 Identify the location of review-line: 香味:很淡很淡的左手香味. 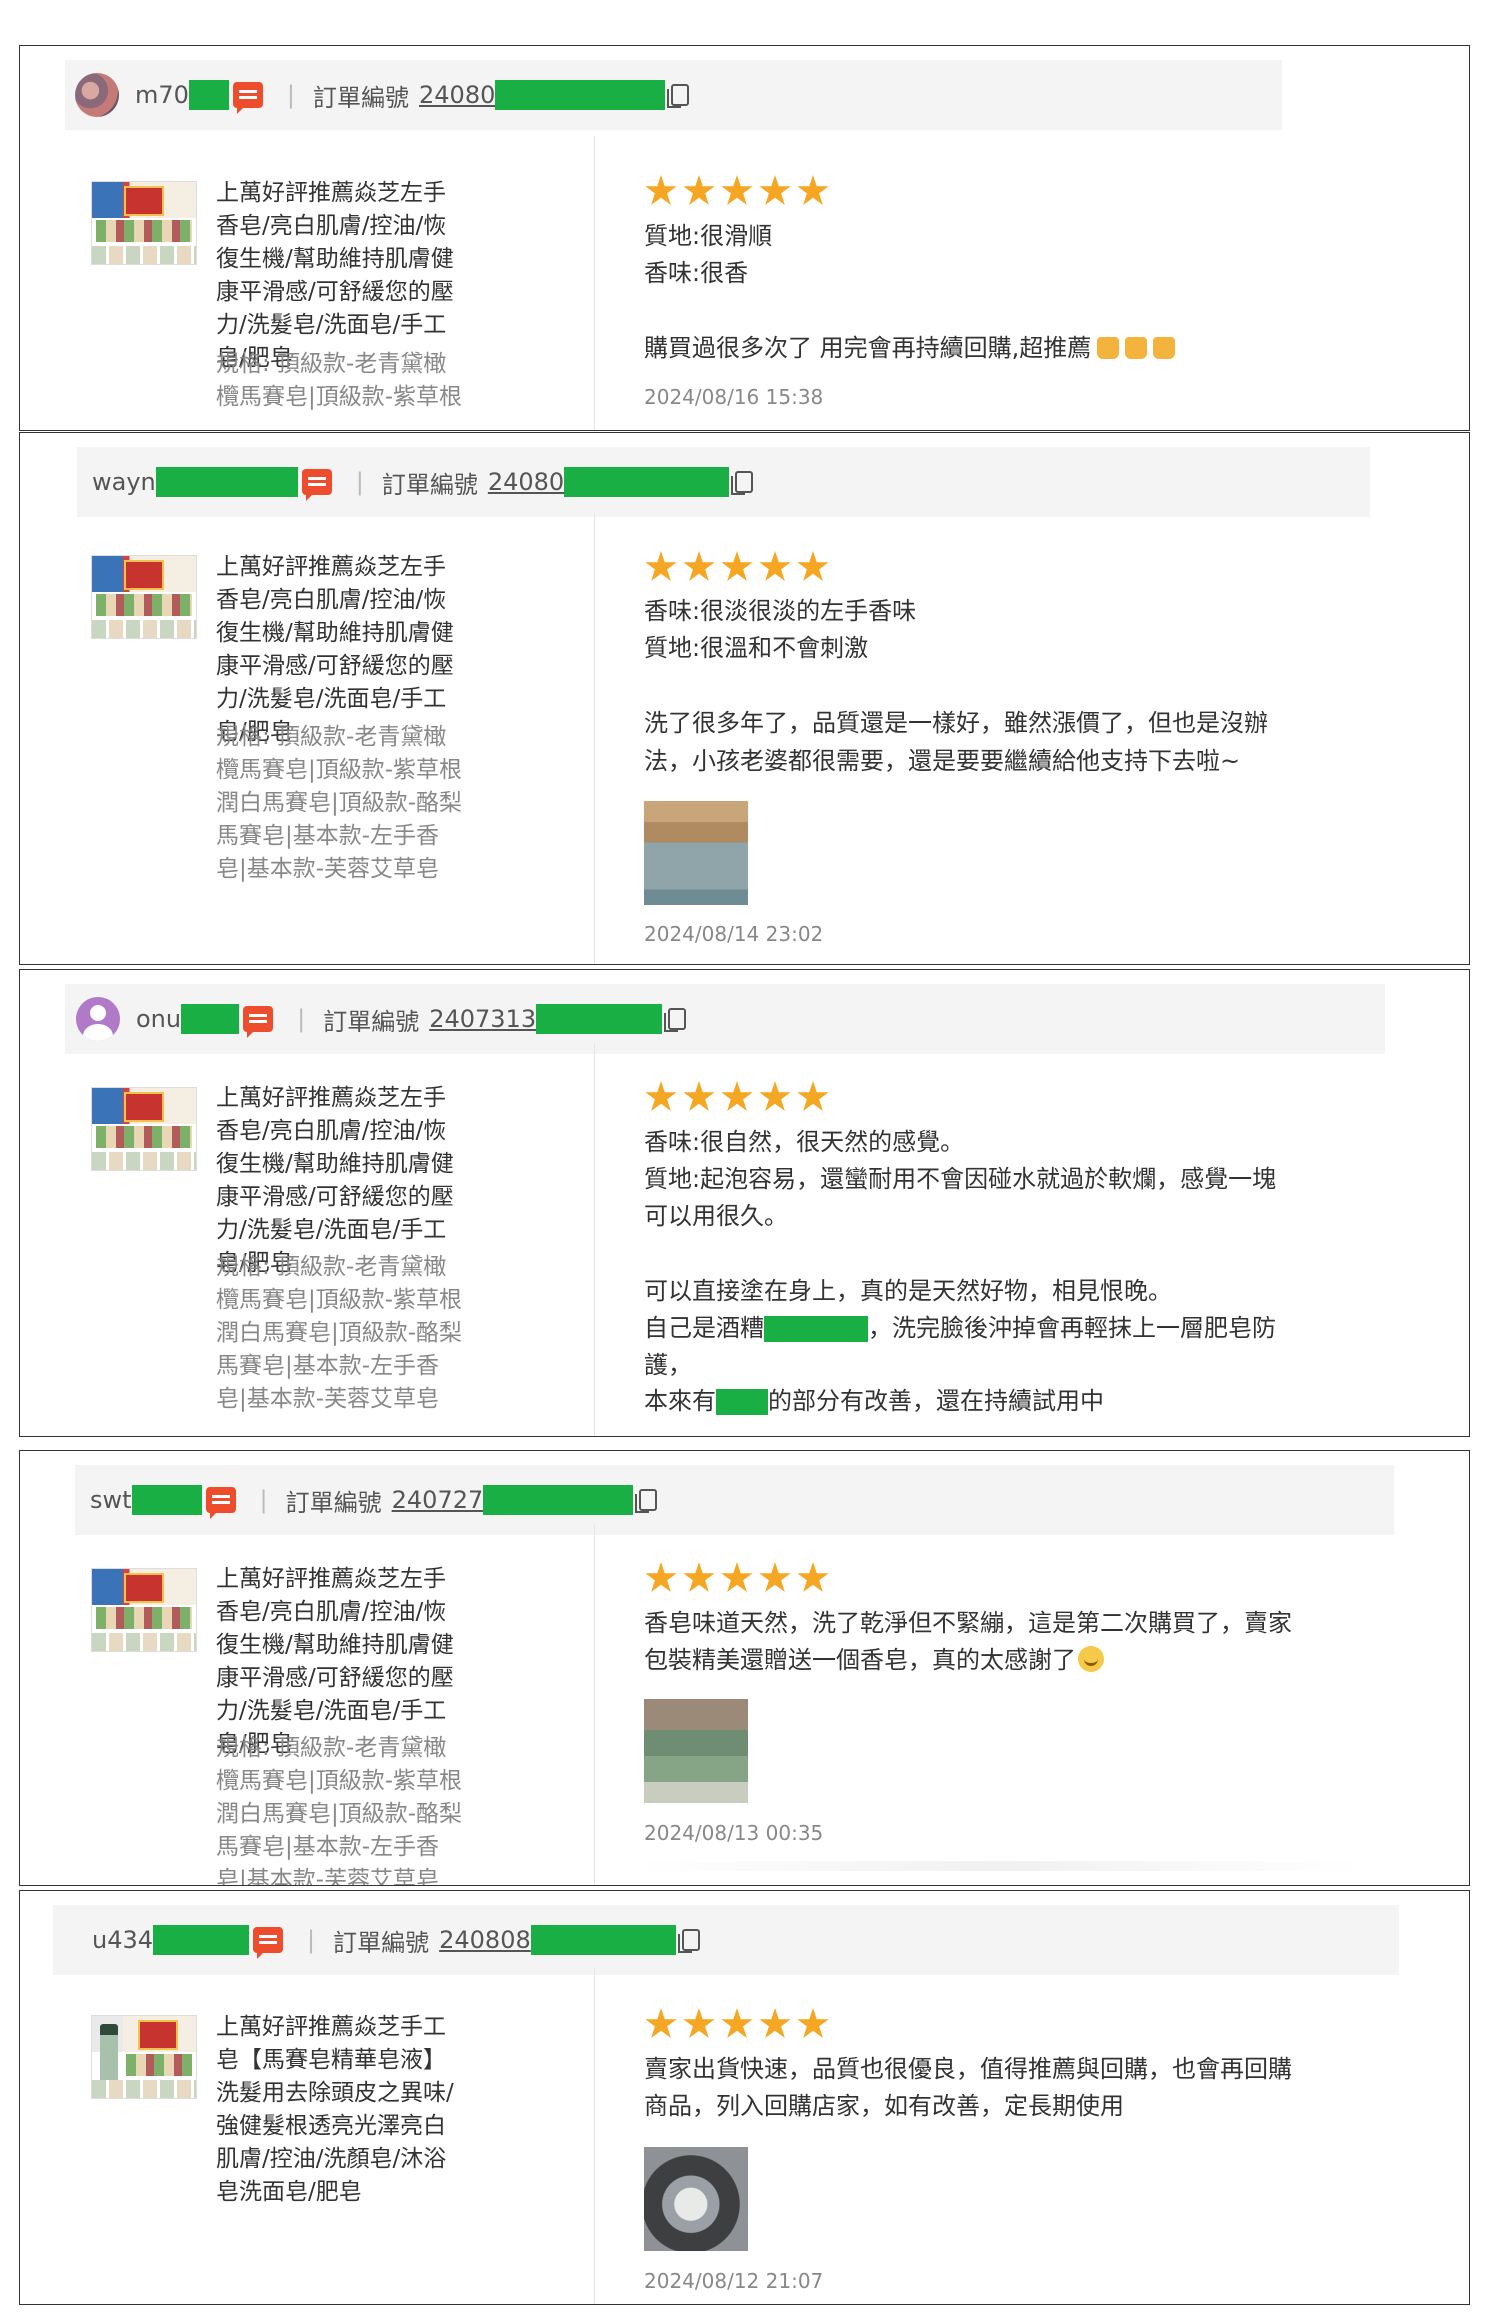
(780, 611).